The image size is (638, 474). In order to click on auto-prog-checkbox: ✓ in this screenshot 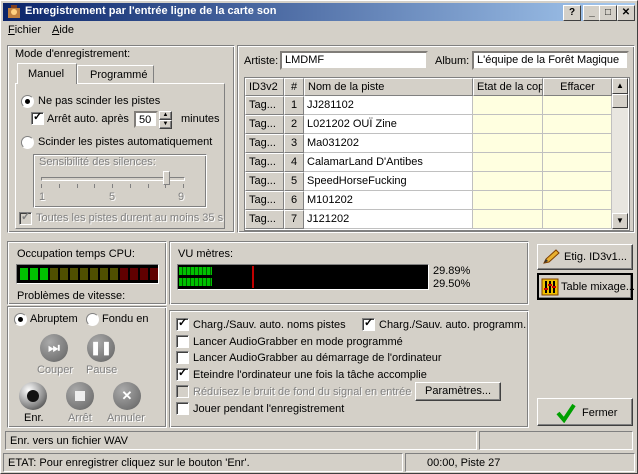, I will do `click(368, 324)`.